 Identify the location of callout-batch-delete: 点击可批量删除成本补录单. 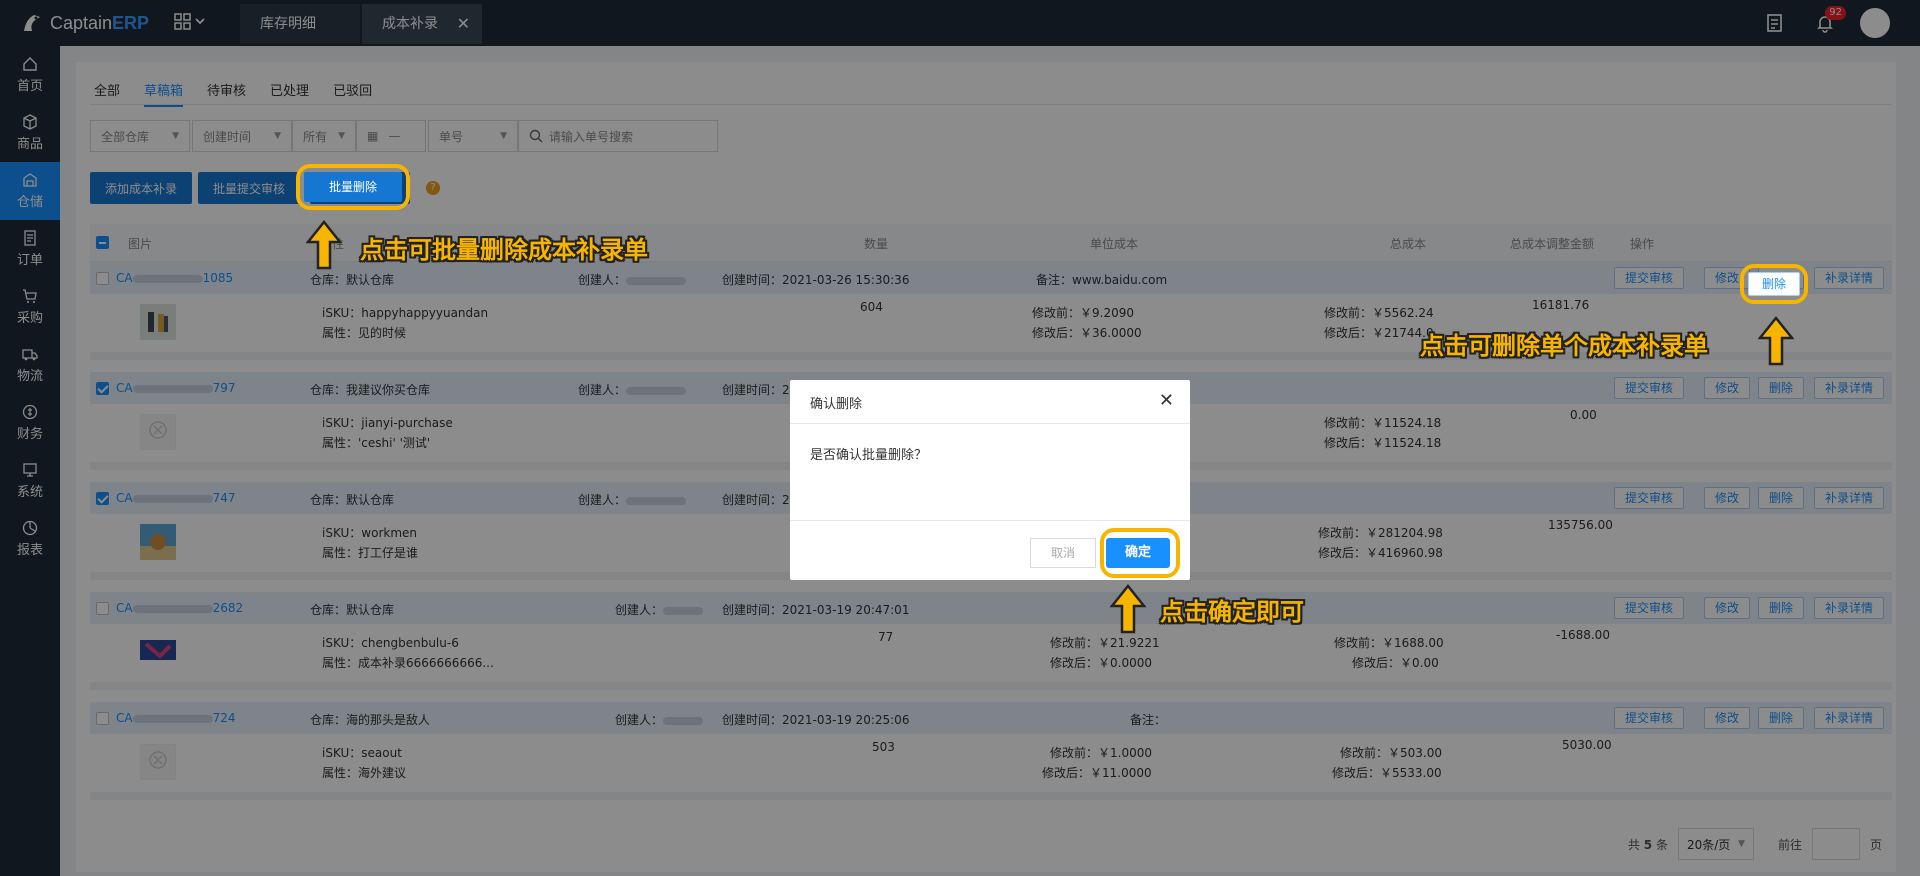
(504, 250).